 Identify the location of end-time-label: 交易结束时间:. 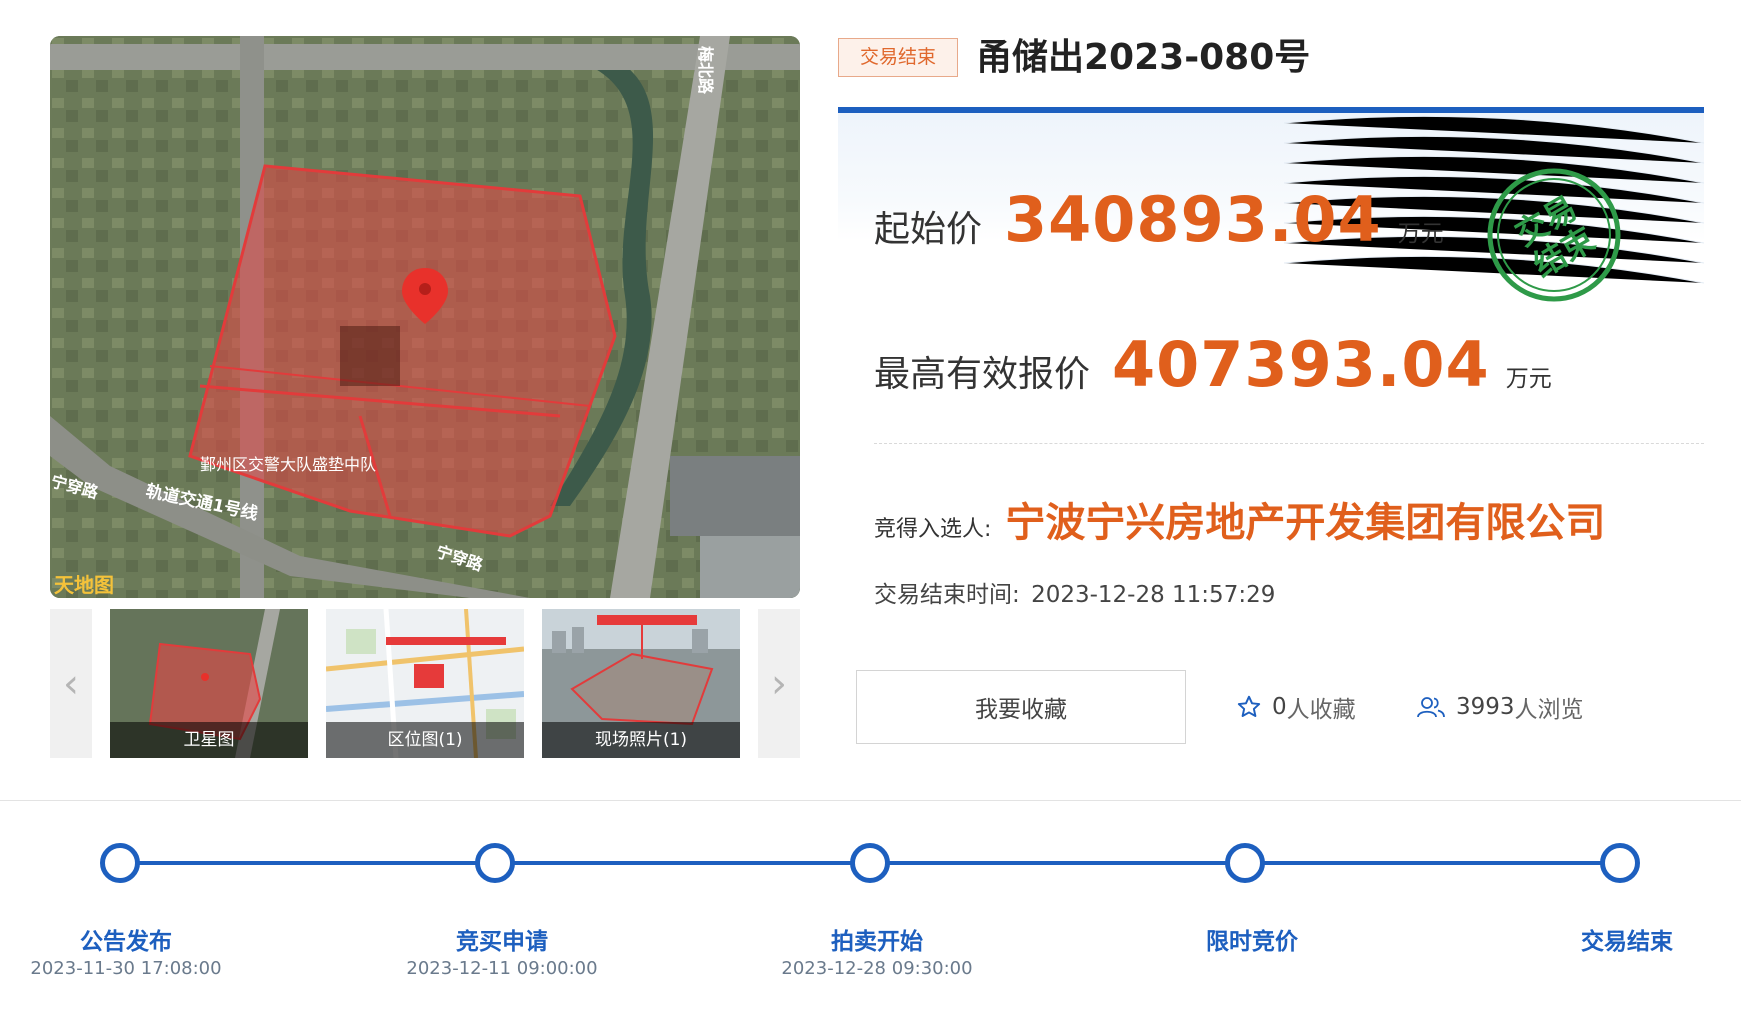
(947, 595).